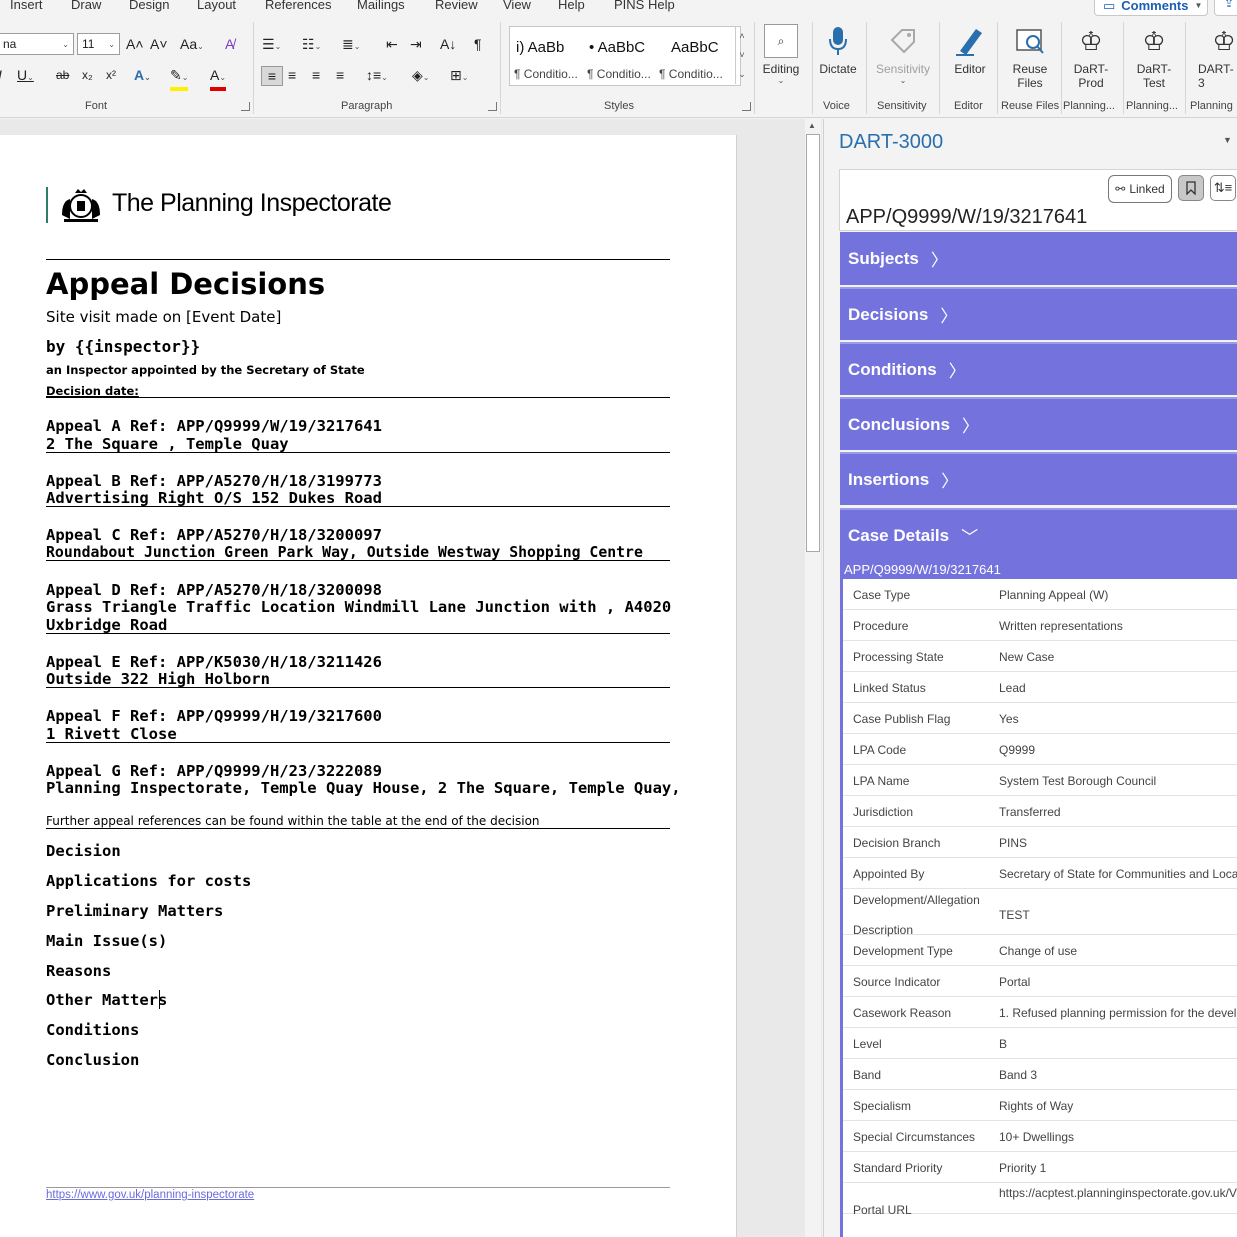 This screenshot has width=1237, height=1237. What do you see at coordinates (1154, 60) in the screenshot?
I see `dart-test-button: ♔ DaRT- Test` at bounding box center [1154, 60].